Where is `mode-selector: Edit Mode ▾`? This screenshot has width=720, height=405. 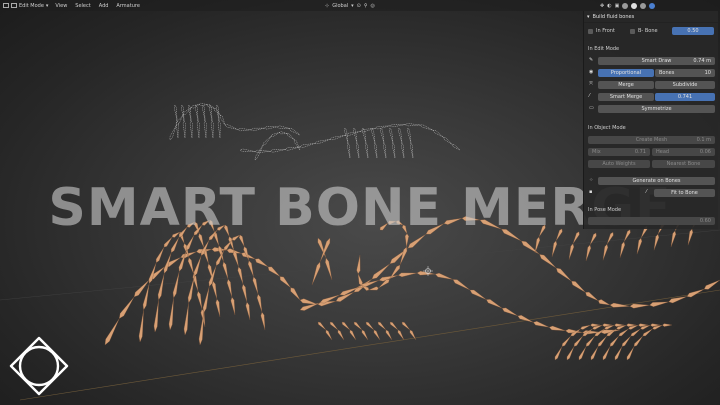
mode-selector: Edit Mode ▾ is located at coordinates (25, 6).